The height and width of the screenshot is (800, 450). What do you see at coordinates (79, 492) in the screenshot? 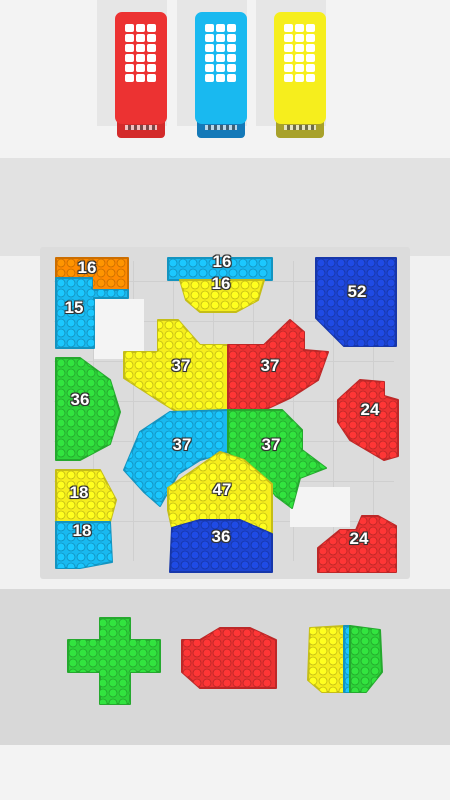
I see `count-label-yellow-lower-left: 18` at bounding box center [79, 492].